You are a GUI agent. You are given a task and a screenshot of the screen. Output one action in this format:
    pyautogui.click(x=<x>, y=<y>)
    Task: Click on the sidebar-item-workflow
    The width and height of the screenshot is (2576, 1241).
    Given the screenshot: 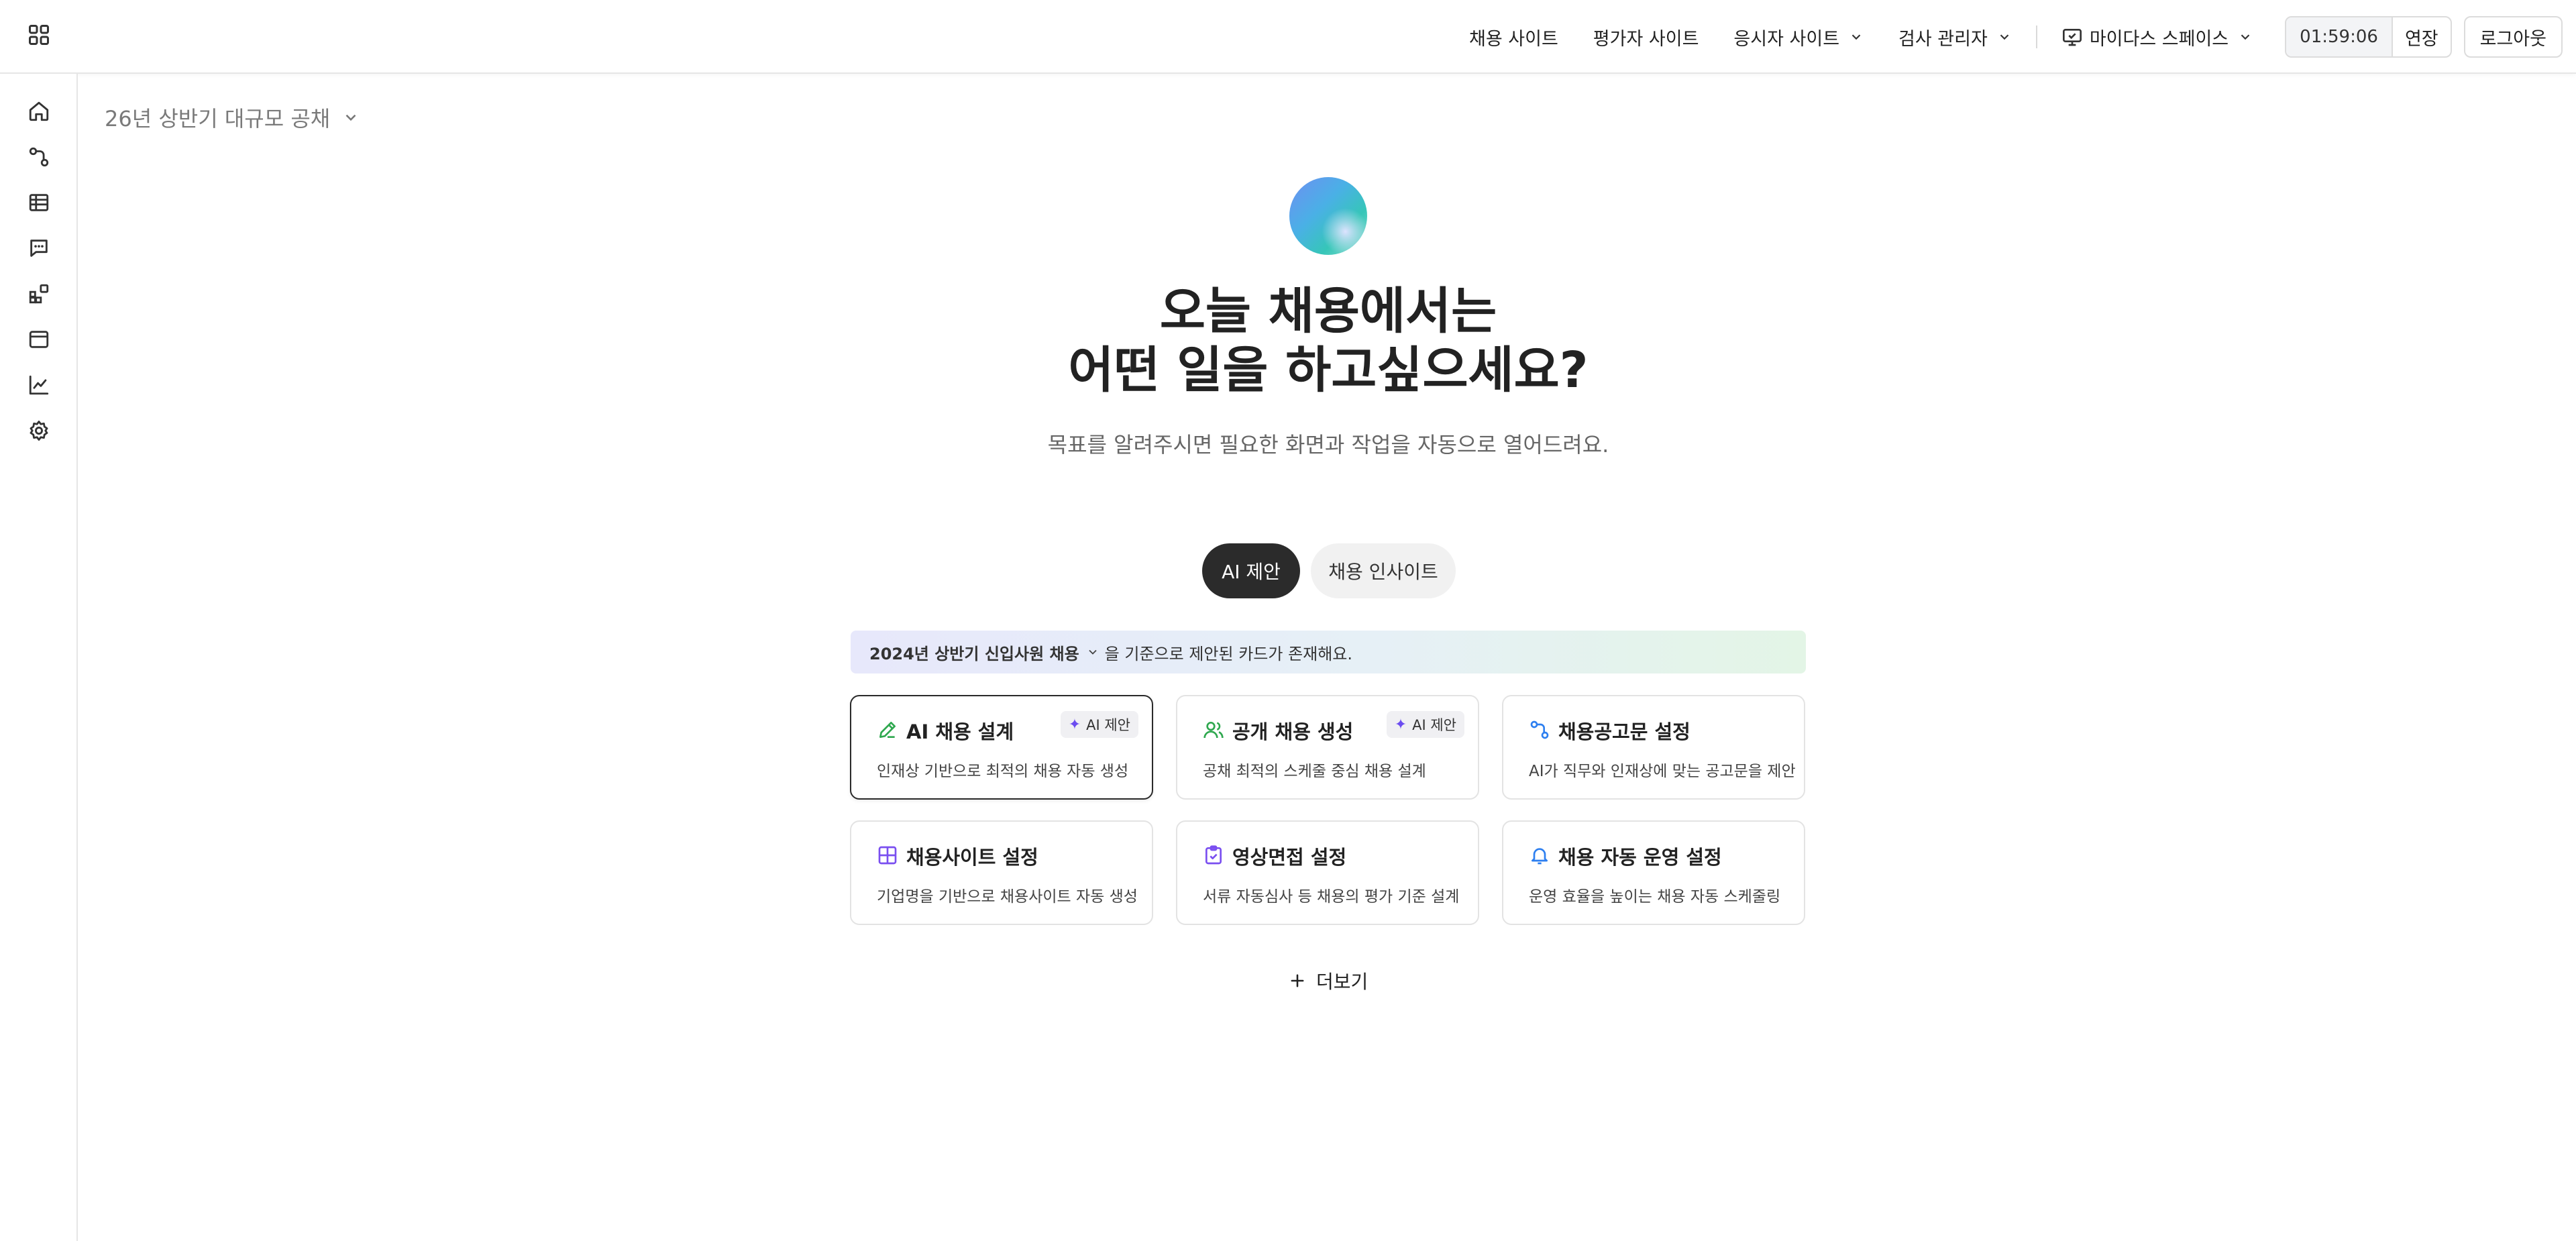 What is the action you would take?
    pyautogui.click(x=38, y=157)
    